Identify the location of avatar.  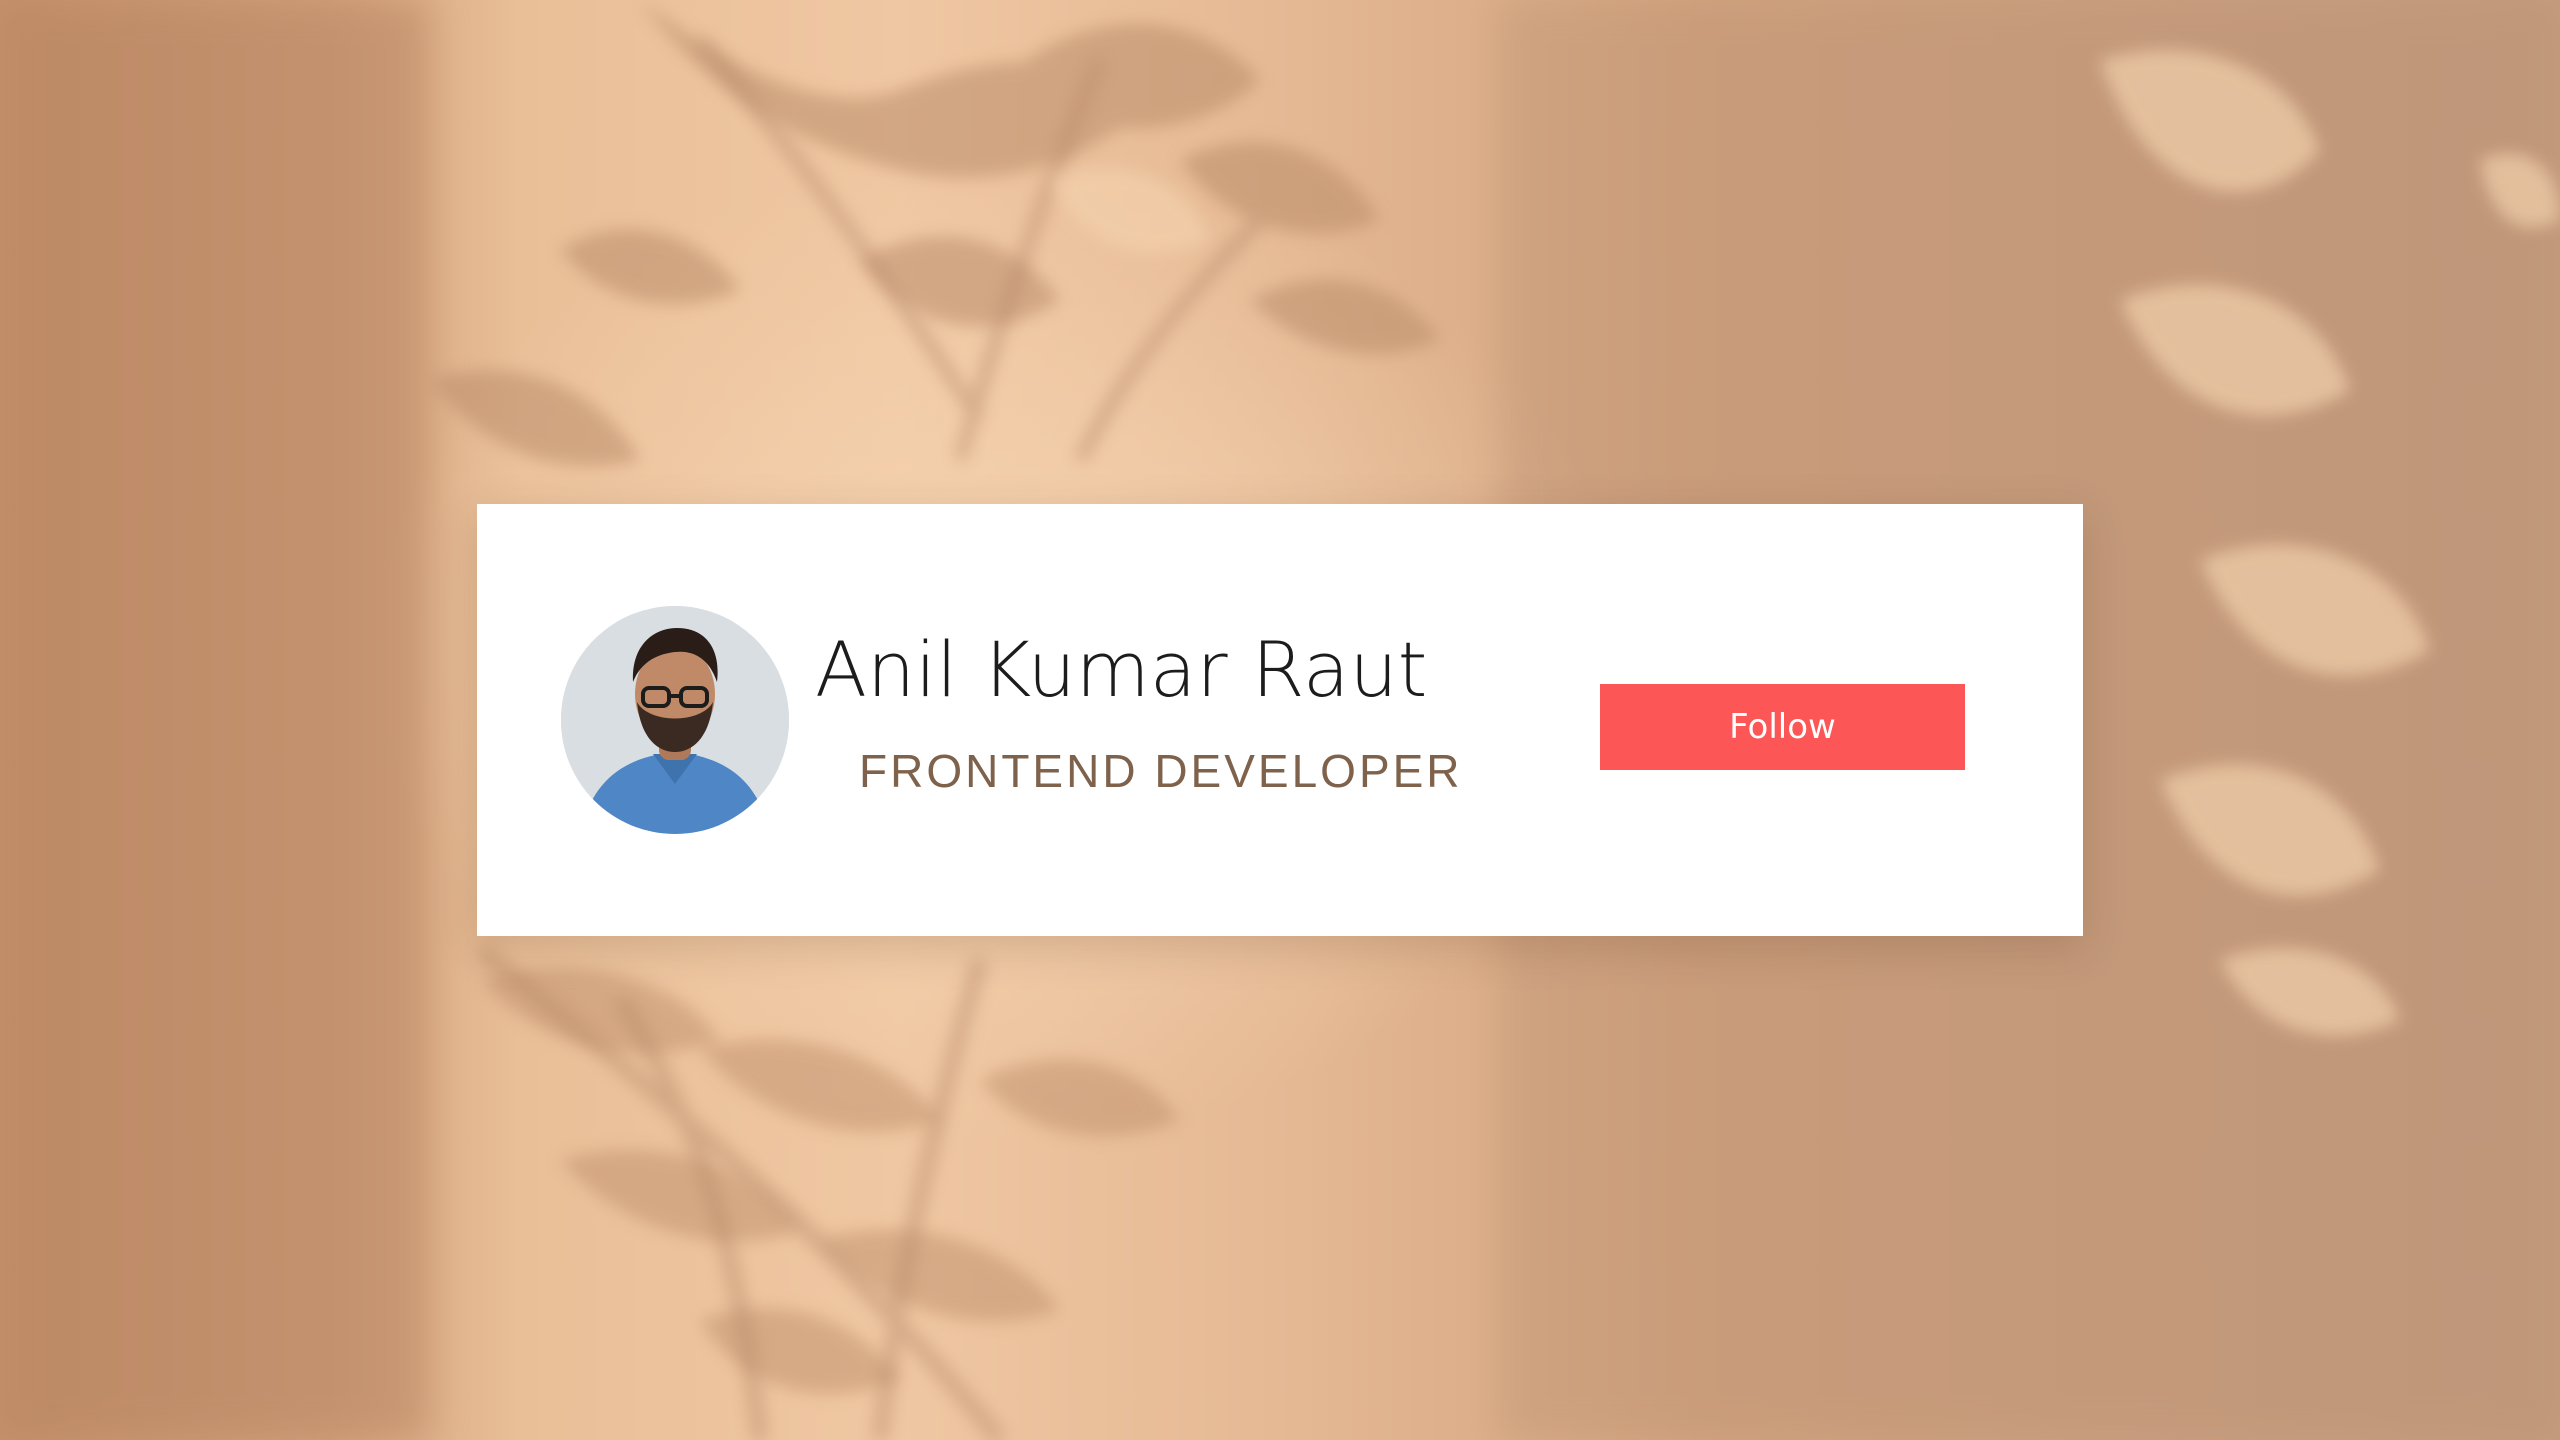
(675, 720).